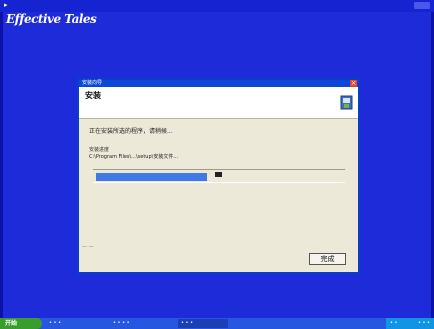 The height and width of the screenshot is (329, 434). What do you see at coordinates (51, 19) in the screenshot?
I see `app-title: Effective Tales` at bounding box center [51, 19].